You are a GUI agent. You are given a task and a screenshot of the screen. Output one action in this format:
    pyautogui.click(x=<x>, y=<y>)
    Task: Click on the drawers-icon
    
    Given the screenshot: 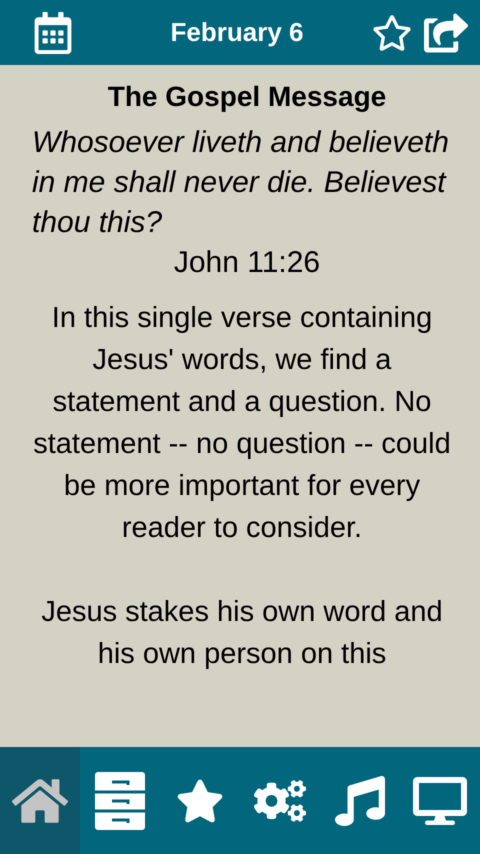 What is the action you would take?
    pyautogui.click(x=120, y=801)
    